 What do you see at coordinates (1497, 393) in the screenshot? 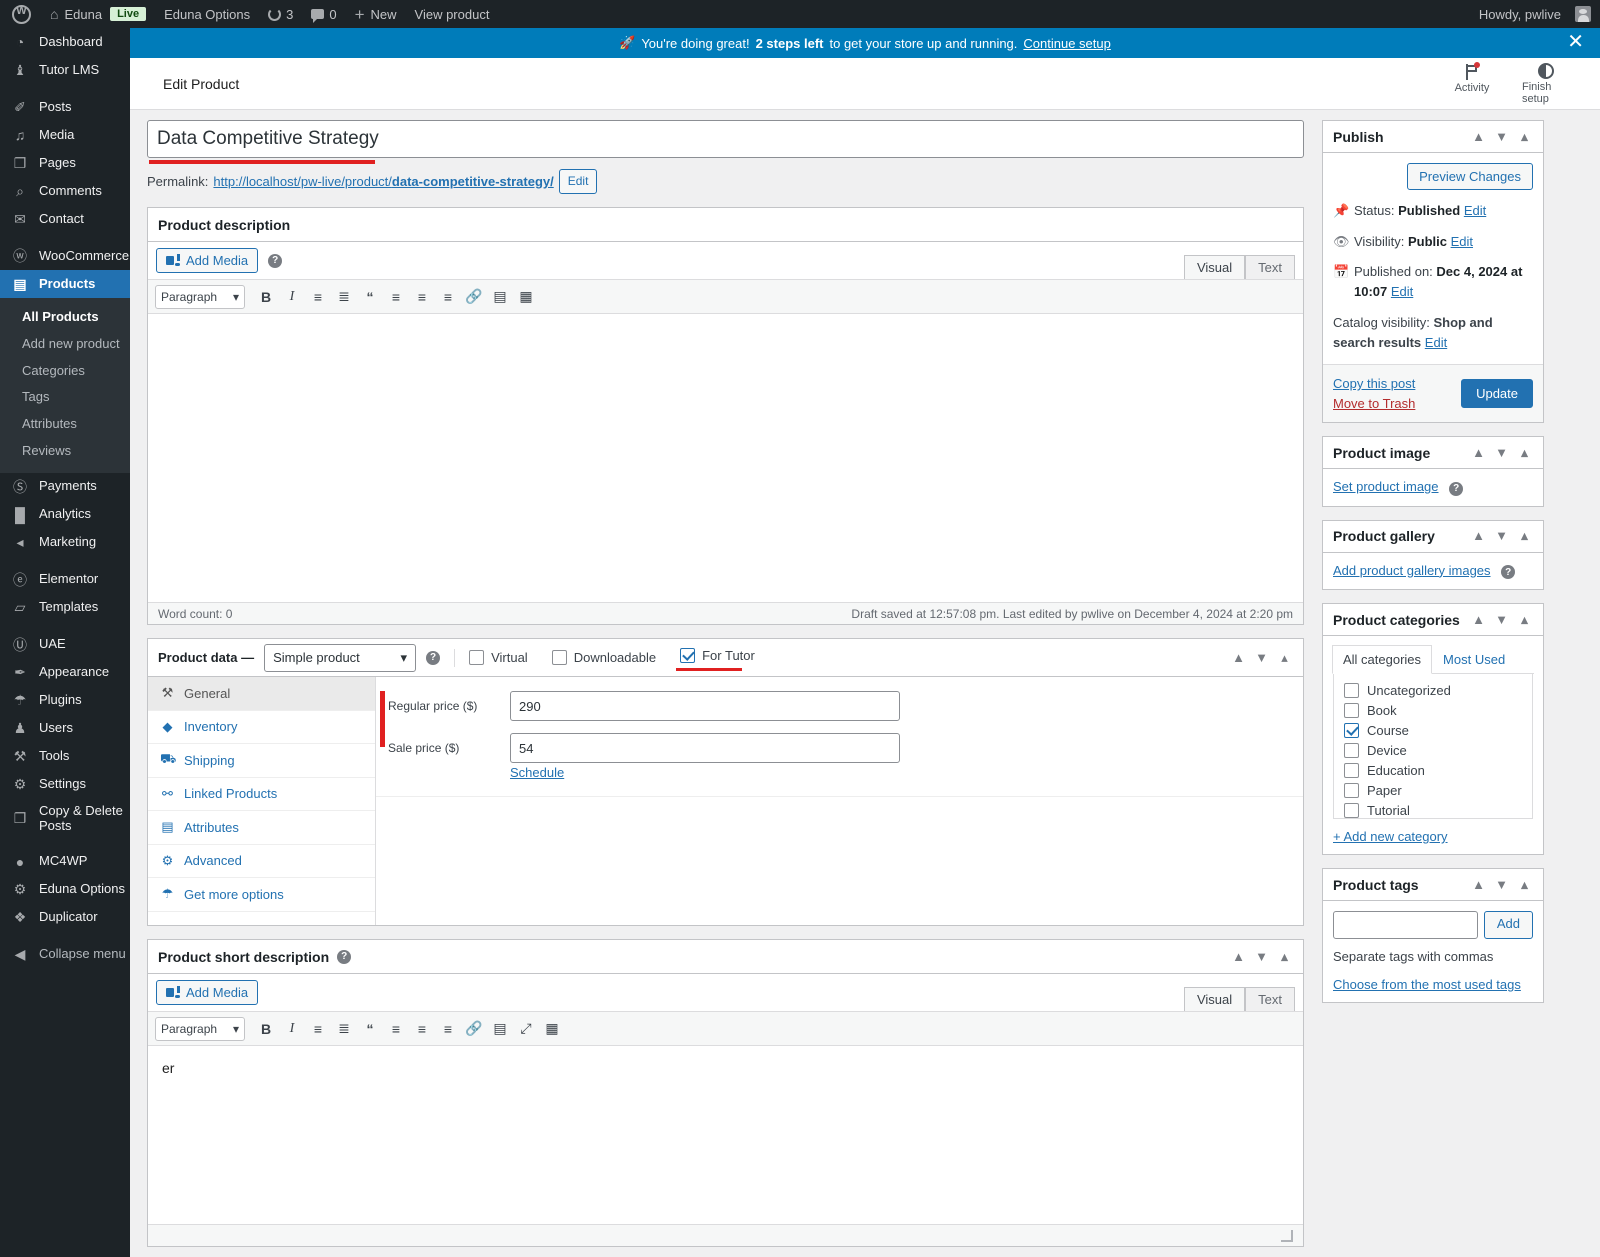
I see `update-button: Update` at bounding box center [1497, 393].